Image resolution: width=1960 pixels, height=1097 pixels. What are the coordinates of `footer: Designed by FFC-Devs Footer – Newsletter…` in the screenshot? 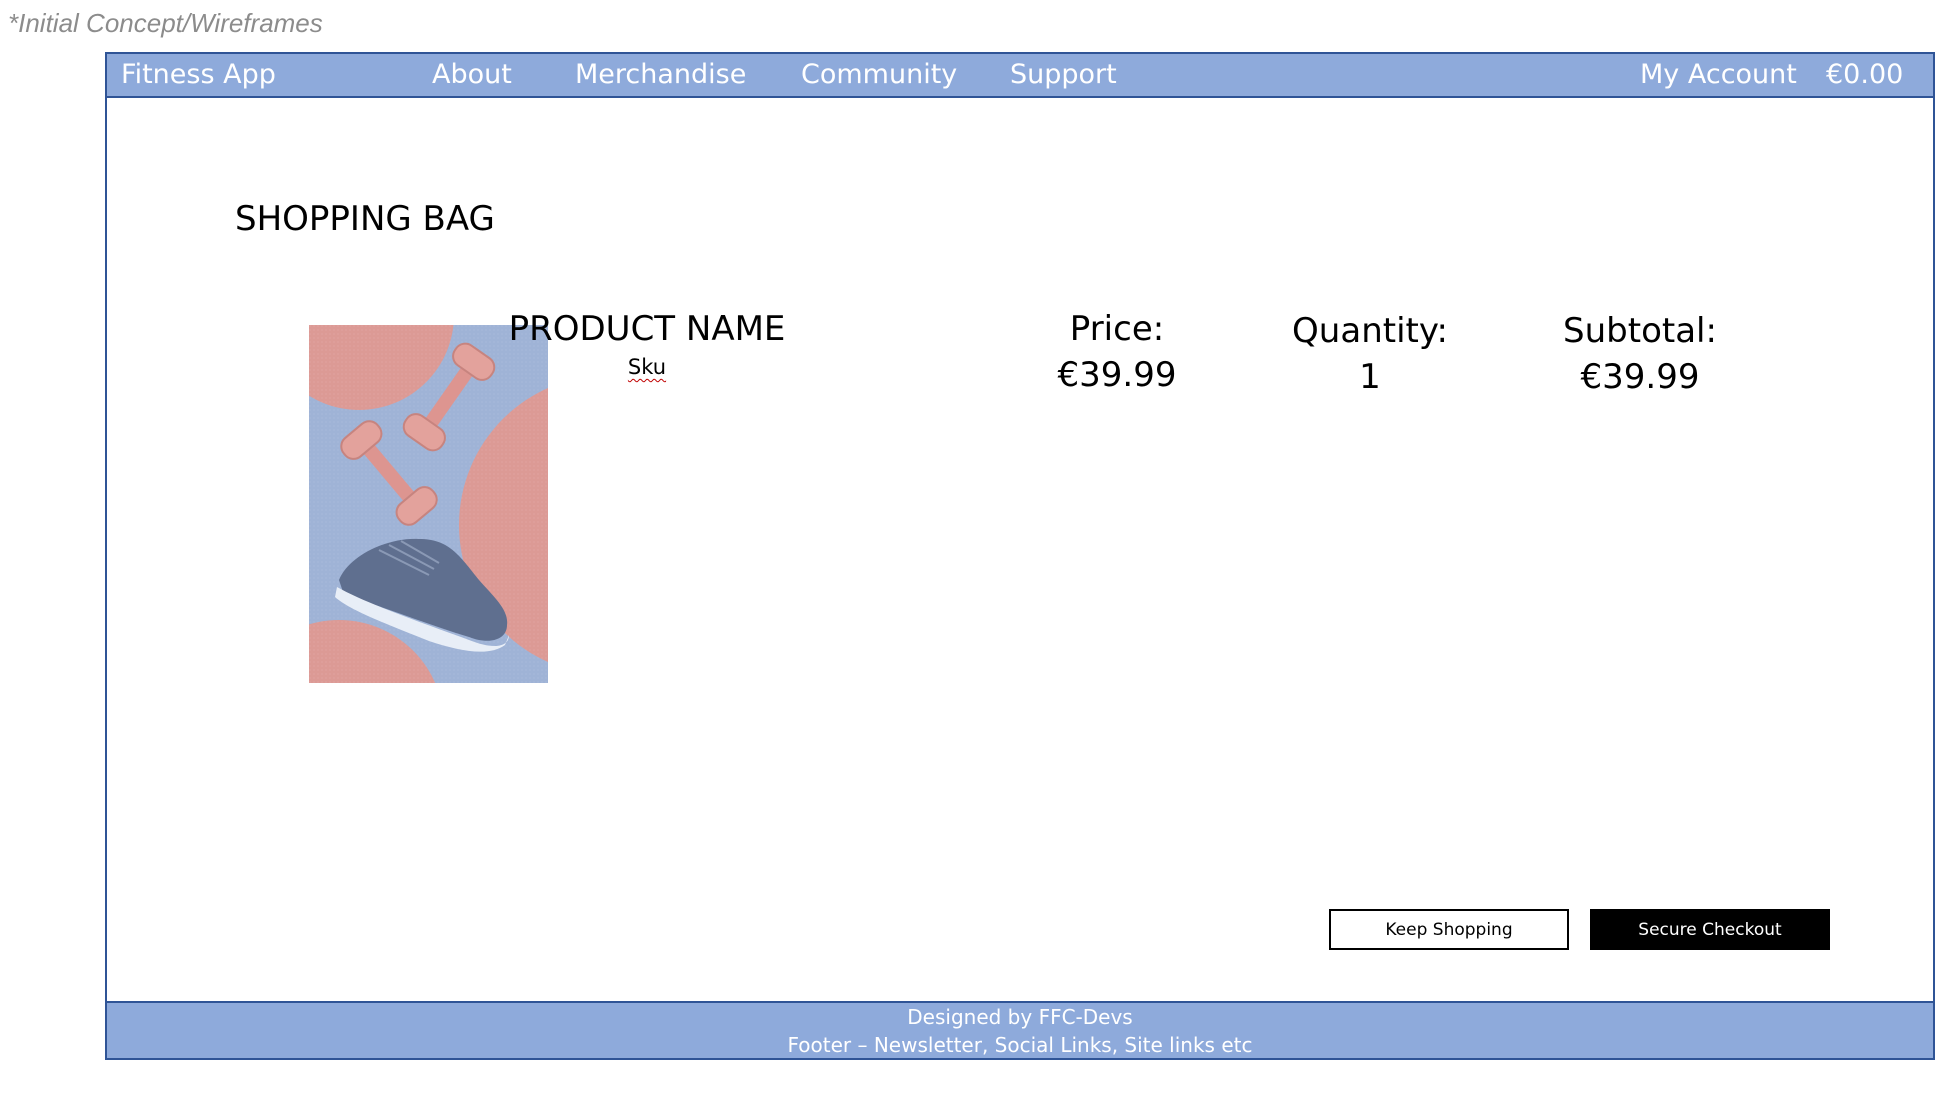 It's located at (1020, 1029).